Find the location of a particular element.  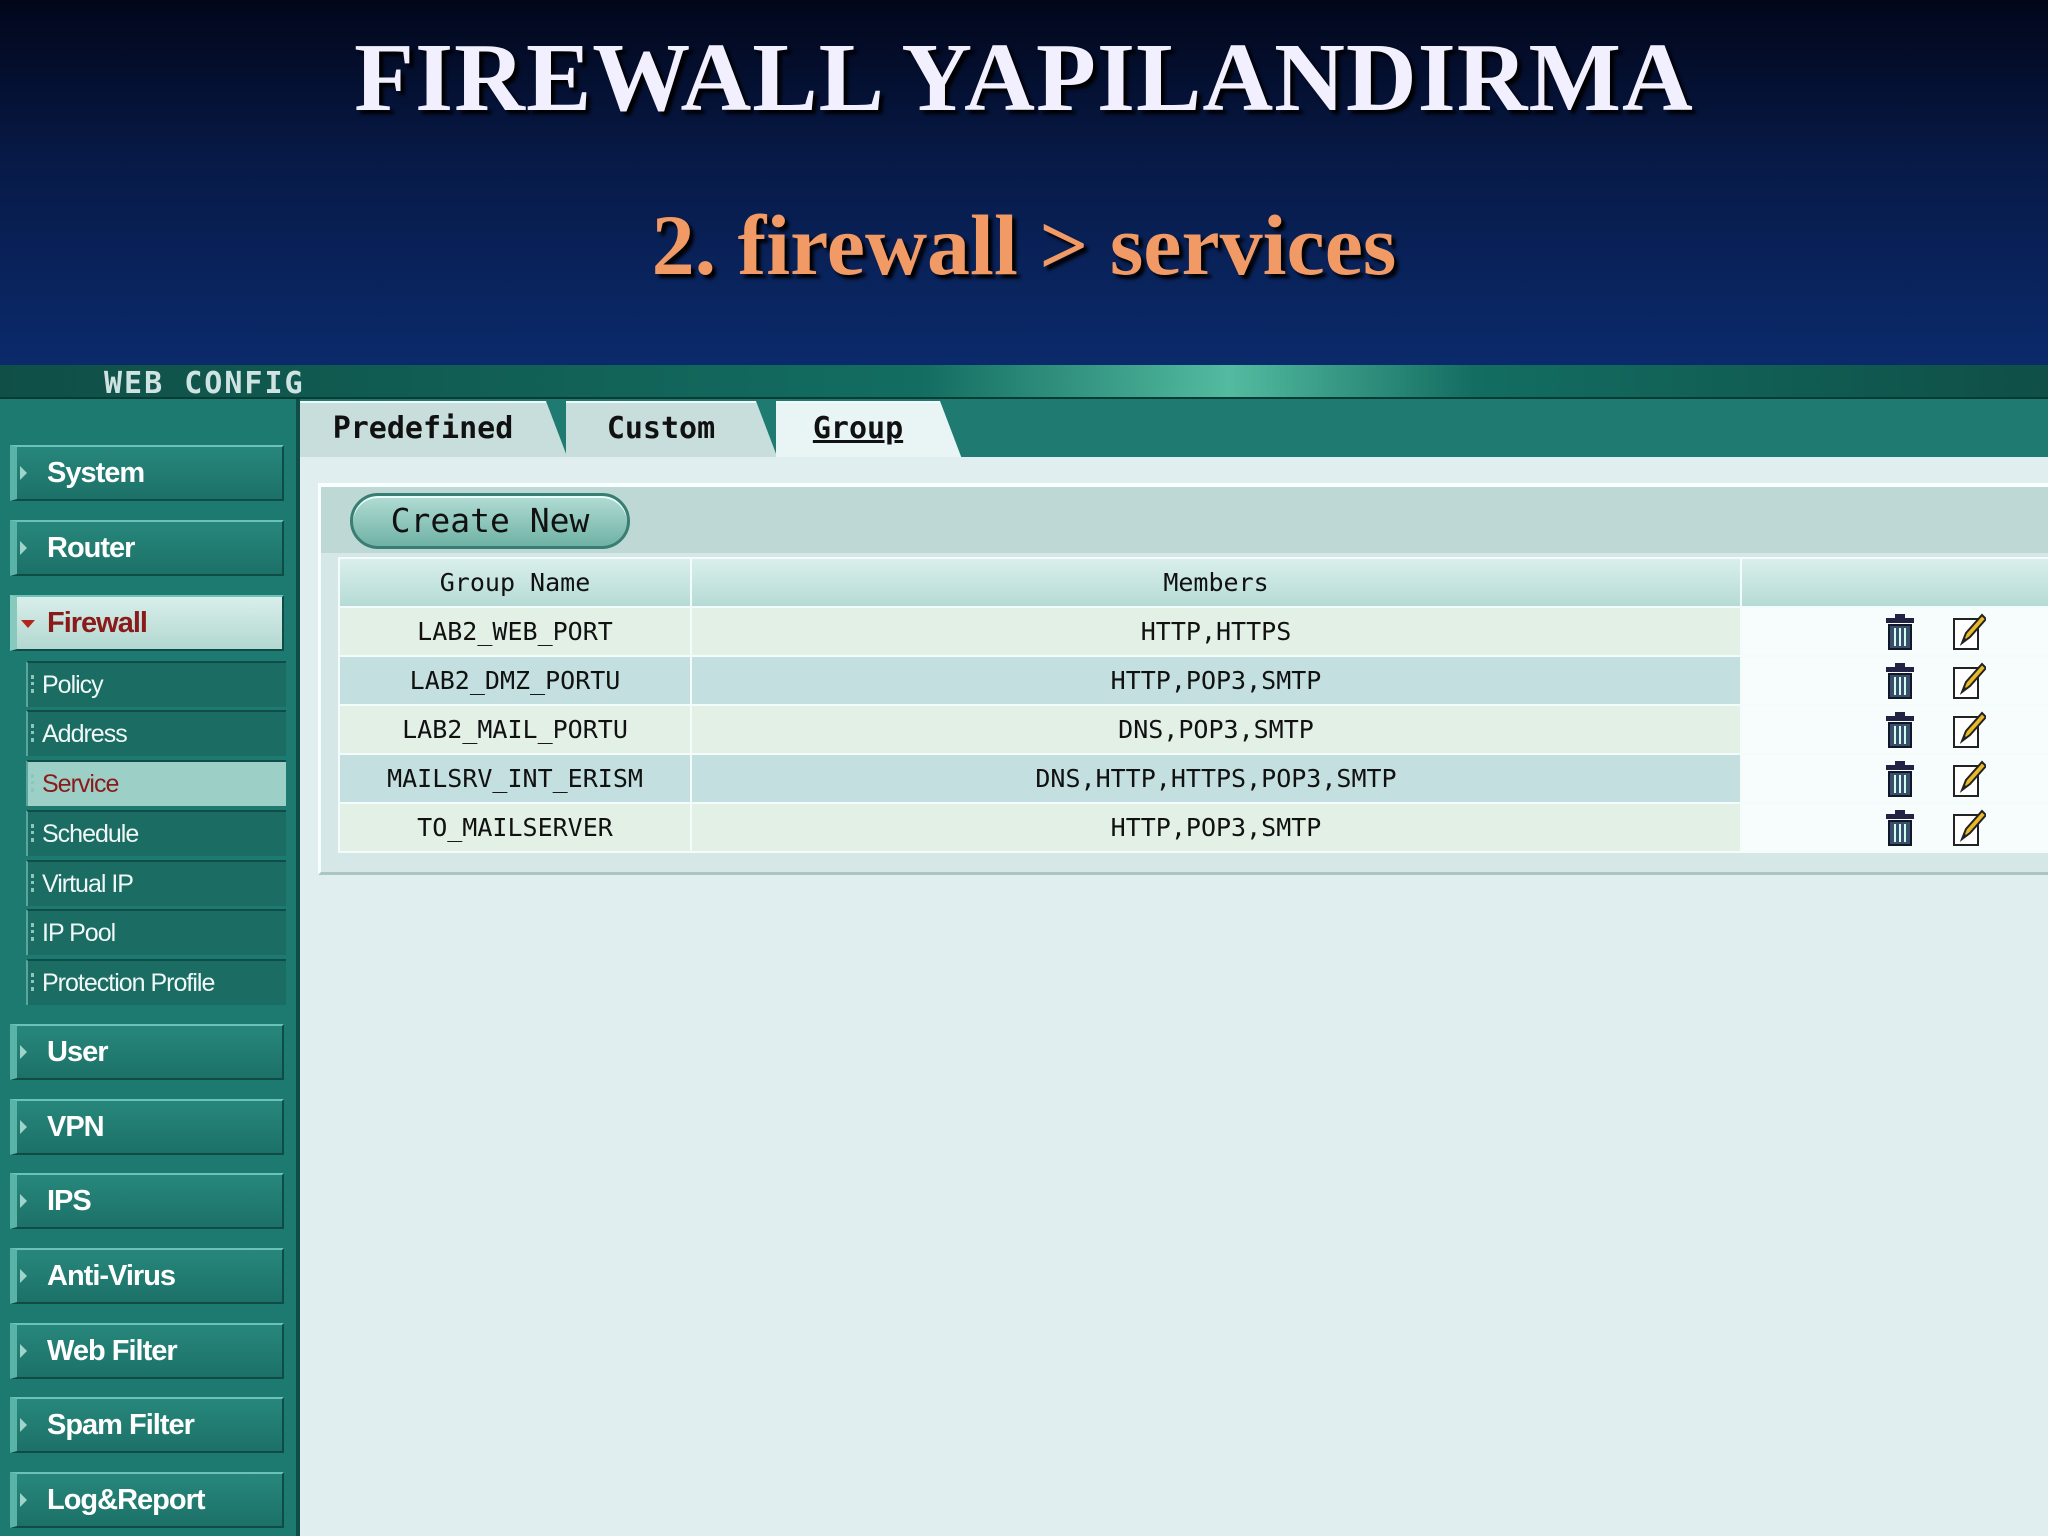

create-new-button: Create New is located at coordinates (490, 521).